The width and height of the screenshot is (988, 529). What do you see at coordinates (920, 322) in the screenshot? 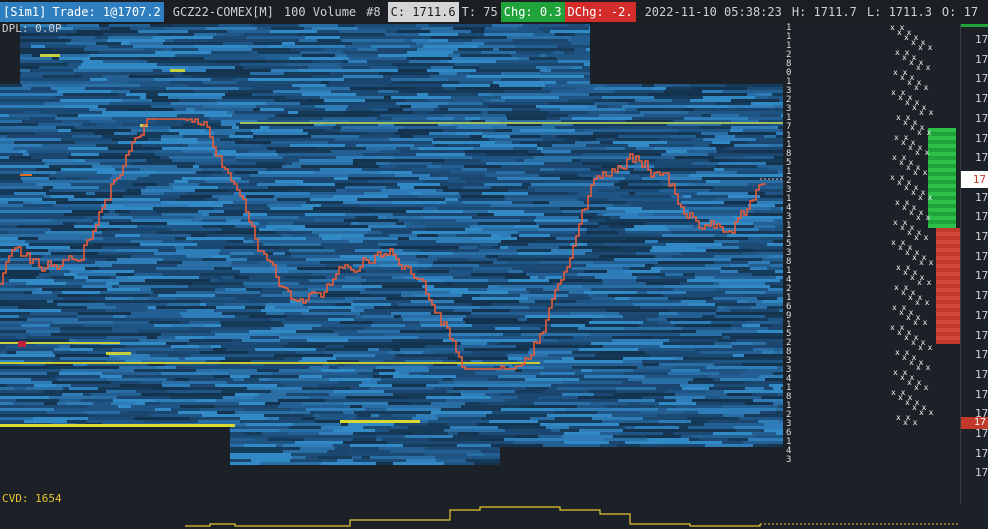
I see `ladder-text: x x` at bounding box center [920, 322].